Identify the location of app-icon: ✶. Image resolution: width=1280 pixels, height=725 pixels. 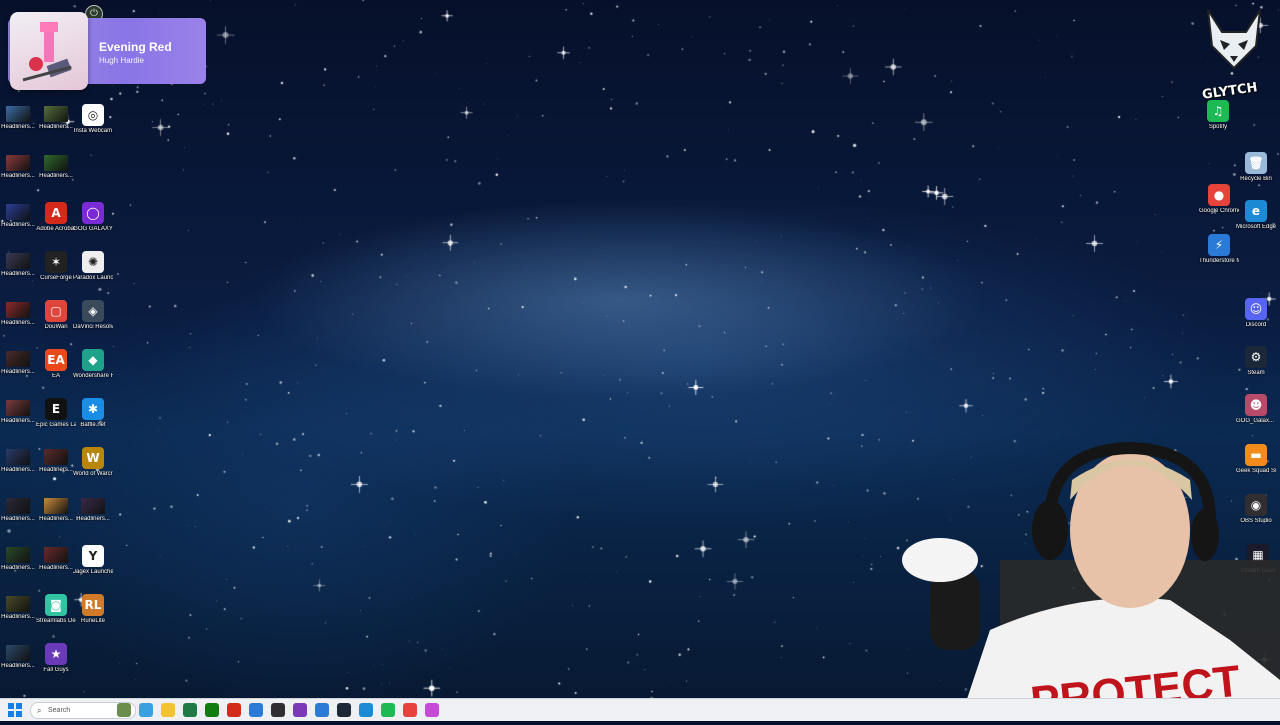
(56, 262).